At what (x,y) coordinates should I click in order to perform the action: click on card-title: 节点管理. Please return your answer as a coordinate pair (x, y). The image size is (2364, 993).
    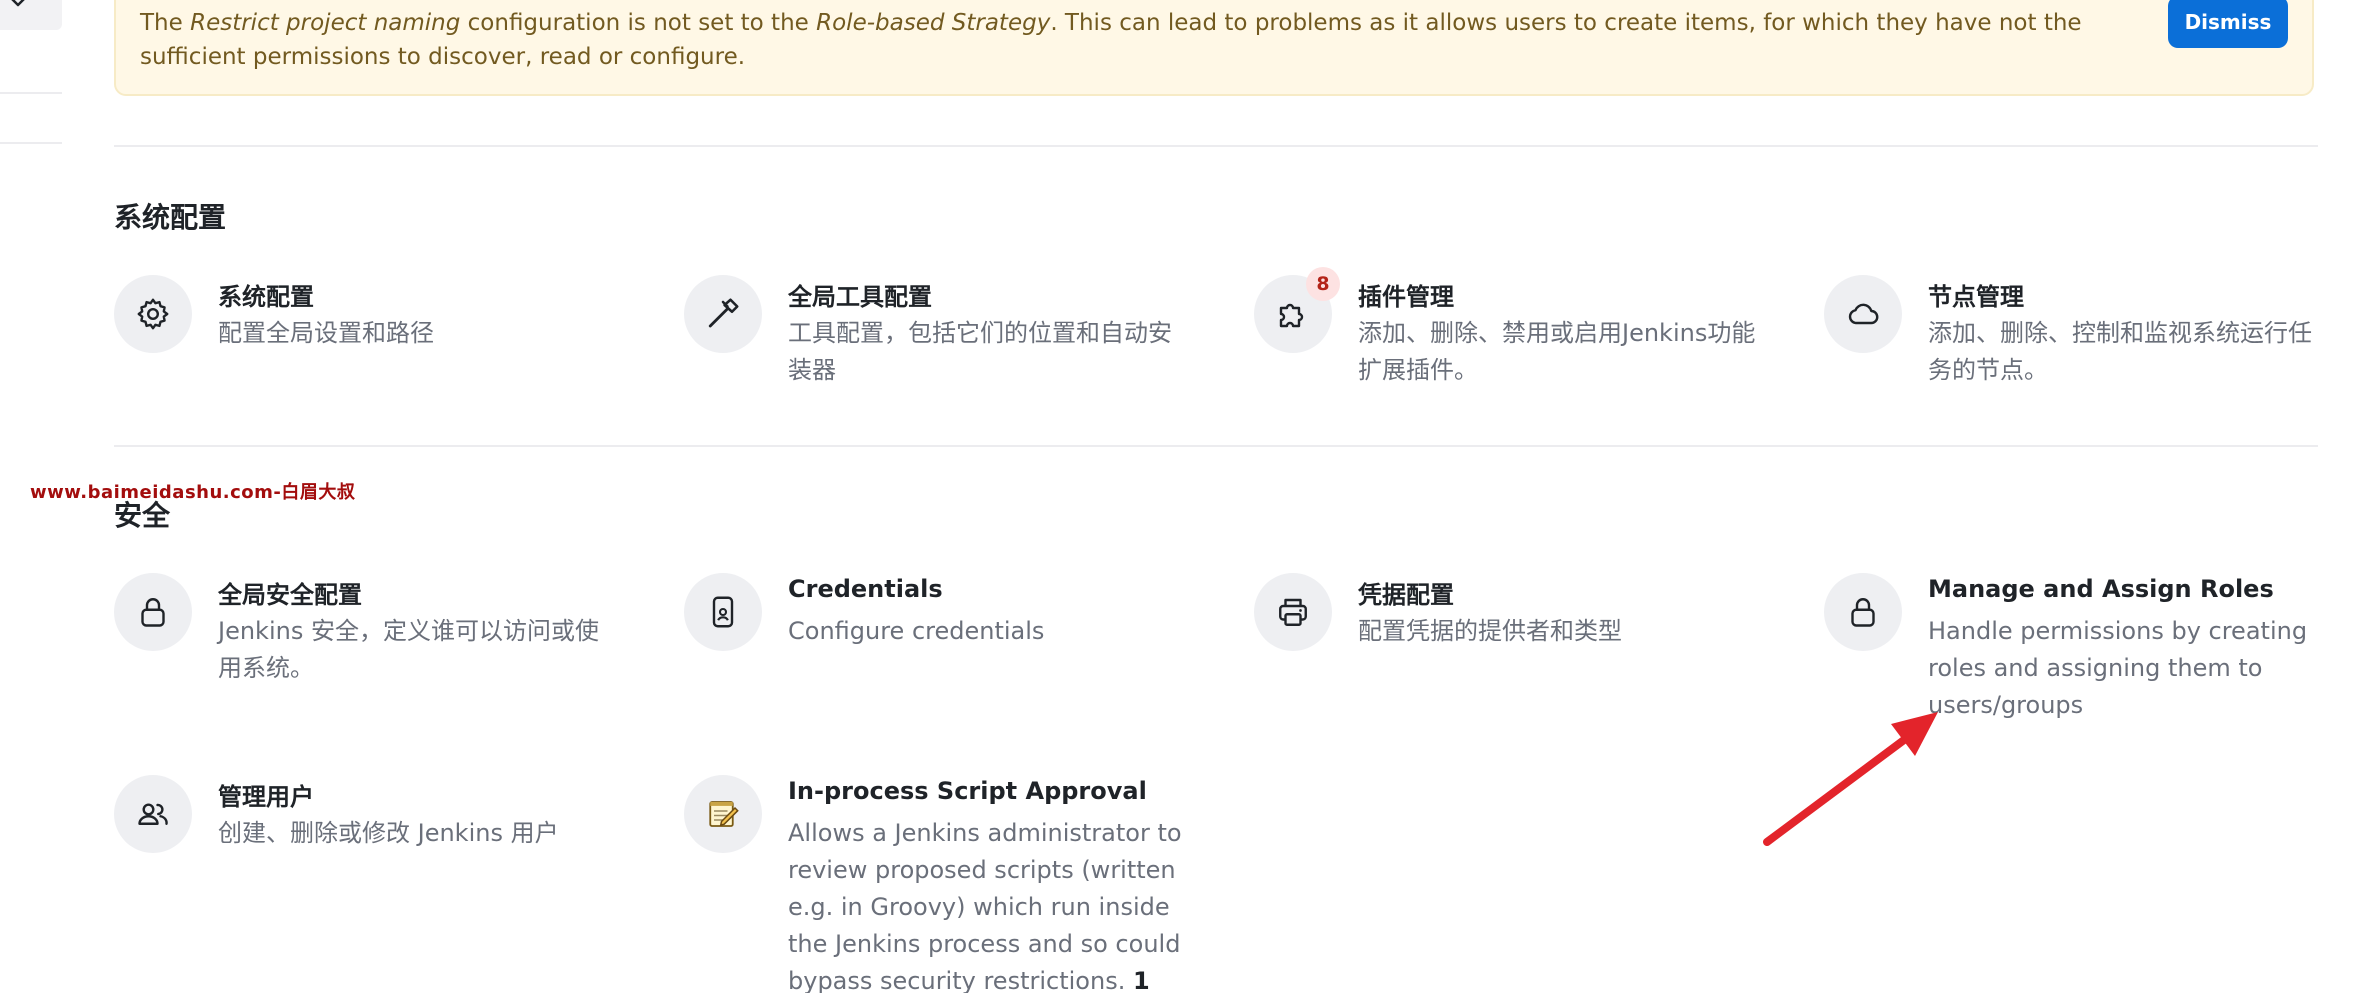
    Looking at the image, I should click on (1976, 297).